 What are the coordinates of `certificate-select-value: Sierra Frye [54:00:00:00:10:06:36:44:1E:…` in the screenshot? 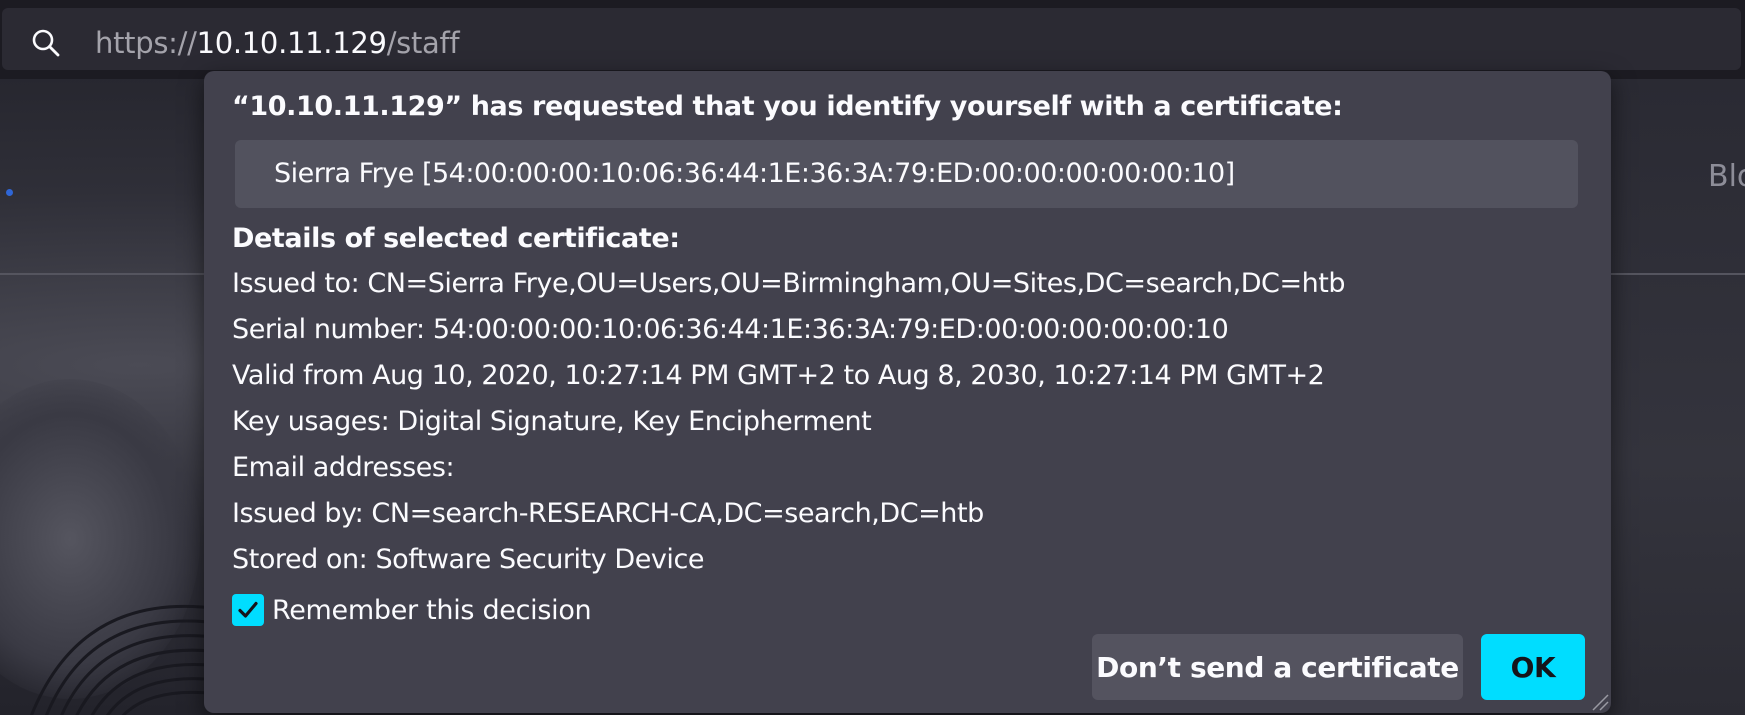 It's located at (754, 173).